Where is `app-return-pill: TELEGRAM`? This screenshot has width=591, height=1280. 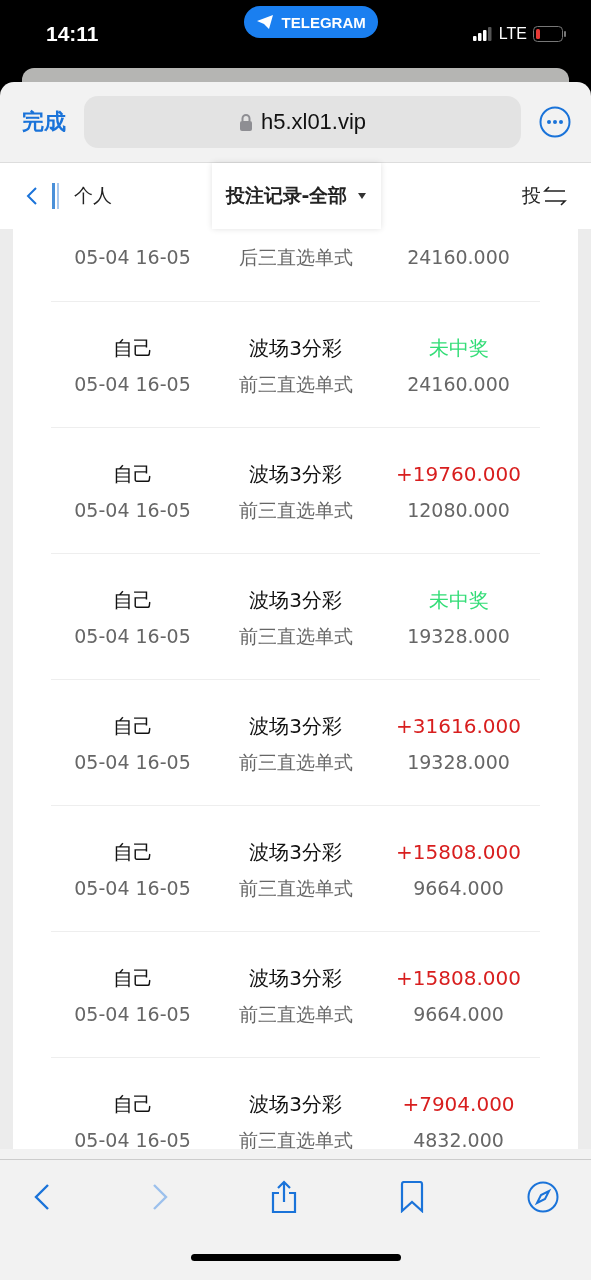
app-return-pill: TELEGRAM is located at coordinates (310, 22).